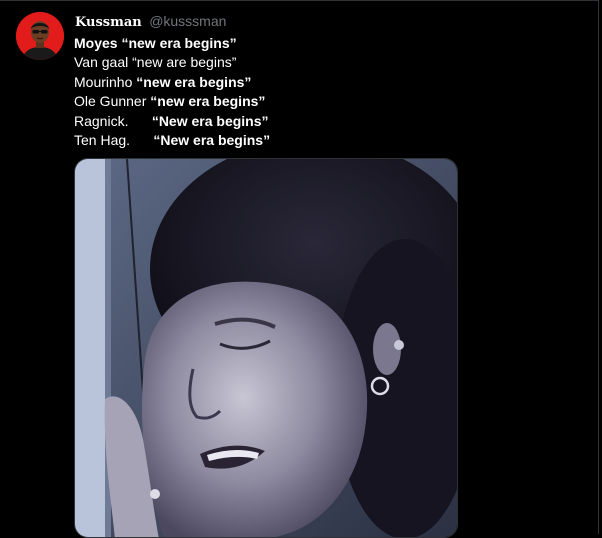 This screenshot has height=538, width=602. I want to click on line-label: Moyes, so click(96, 43).